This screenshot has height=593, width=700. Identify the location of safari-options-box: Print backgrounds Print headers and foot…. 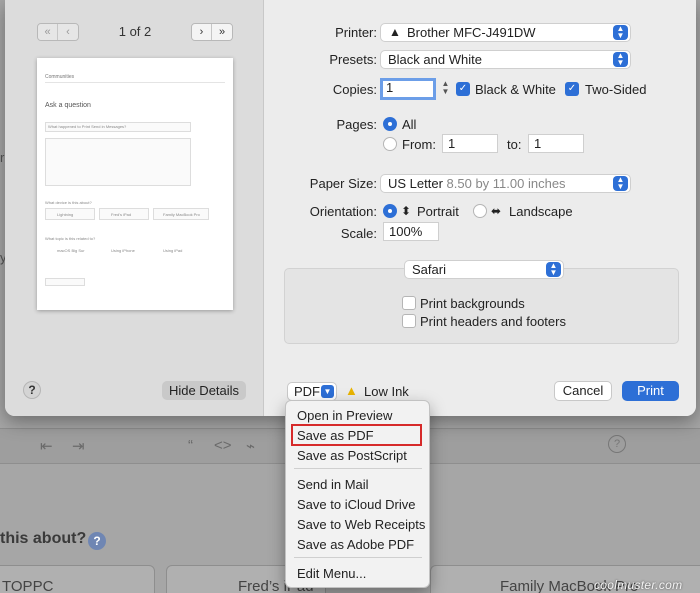
(481, 306).